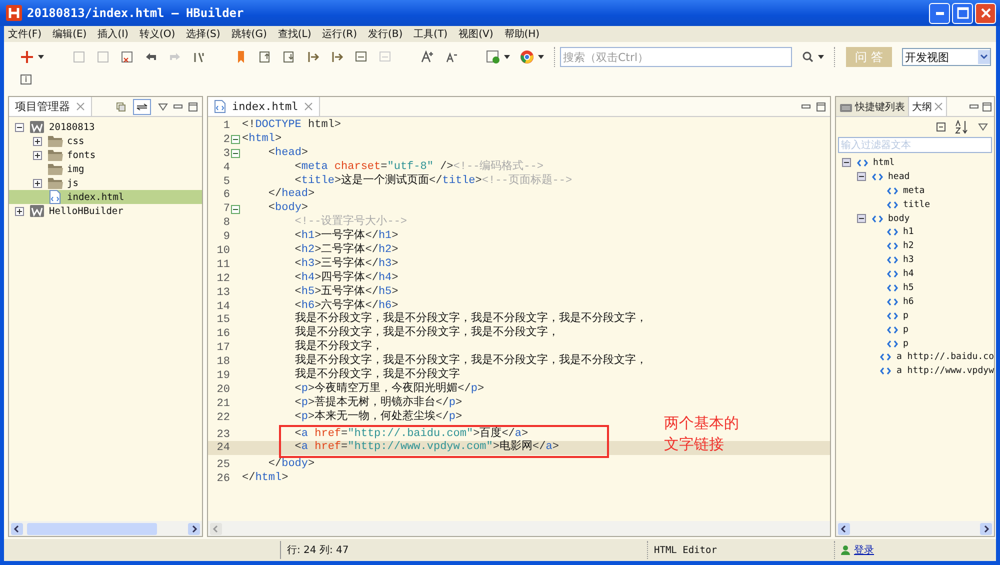 The height and width of the screenshot is (565, 1000). I want to click on outline-item: h2, so click(915, 246).